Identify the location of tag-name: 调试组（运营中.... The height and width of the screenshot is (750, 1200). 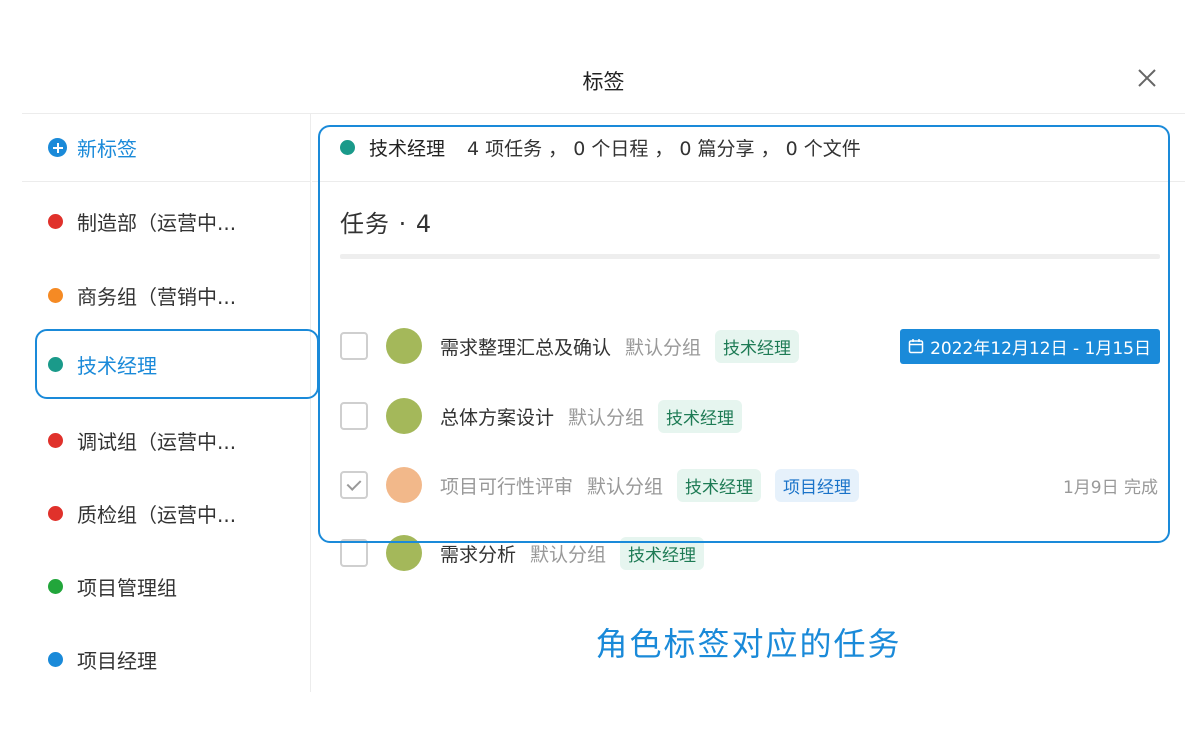
(157, 441).